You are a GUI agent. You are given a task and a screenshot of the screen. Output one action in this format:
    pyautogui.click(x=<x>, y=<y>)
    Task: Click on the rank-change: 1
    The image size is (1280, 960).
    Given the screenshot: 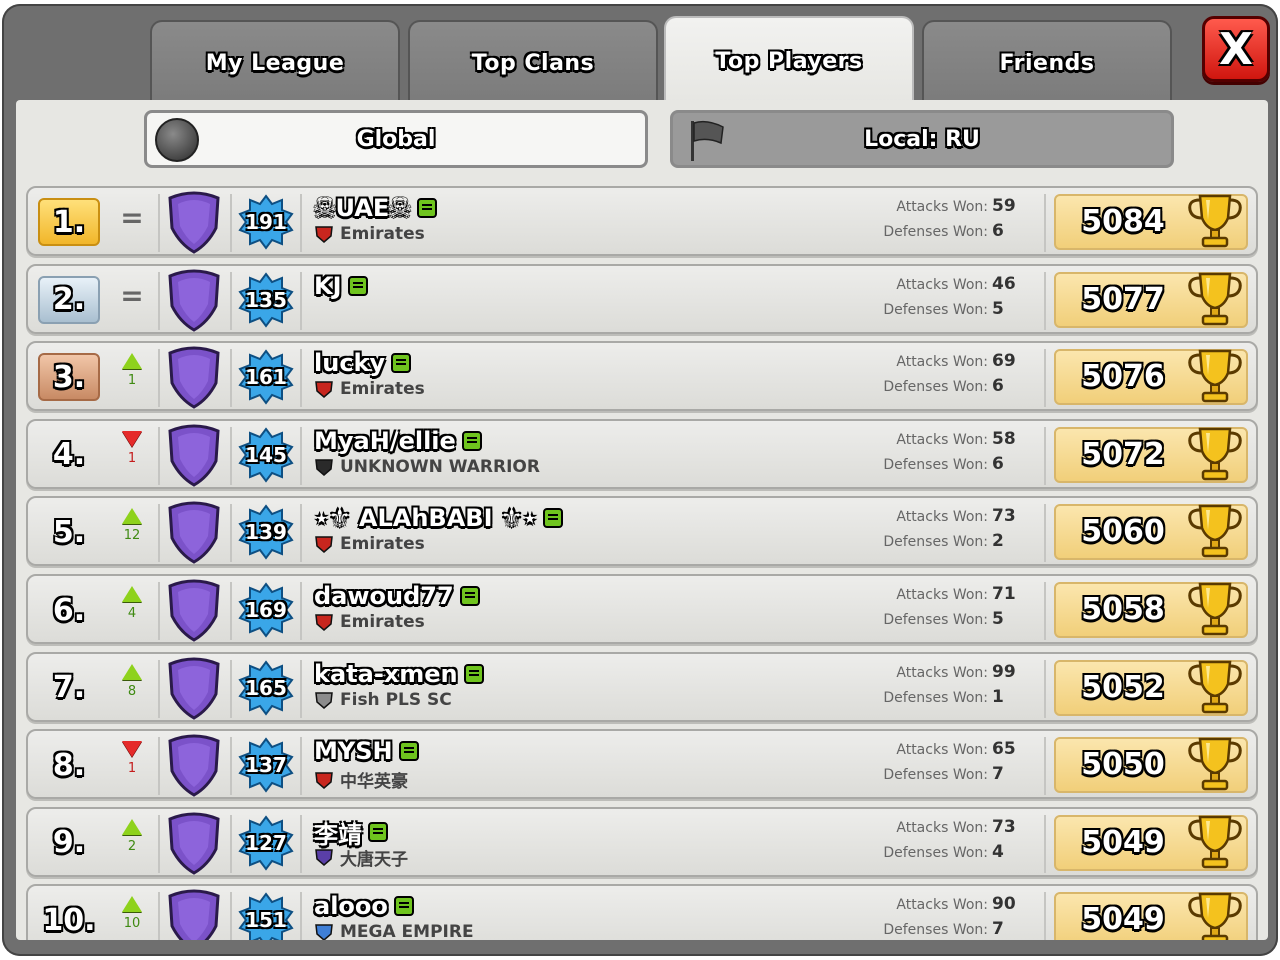 What is the action you would take?
    pyautogui.click(x=132, y=458)
    